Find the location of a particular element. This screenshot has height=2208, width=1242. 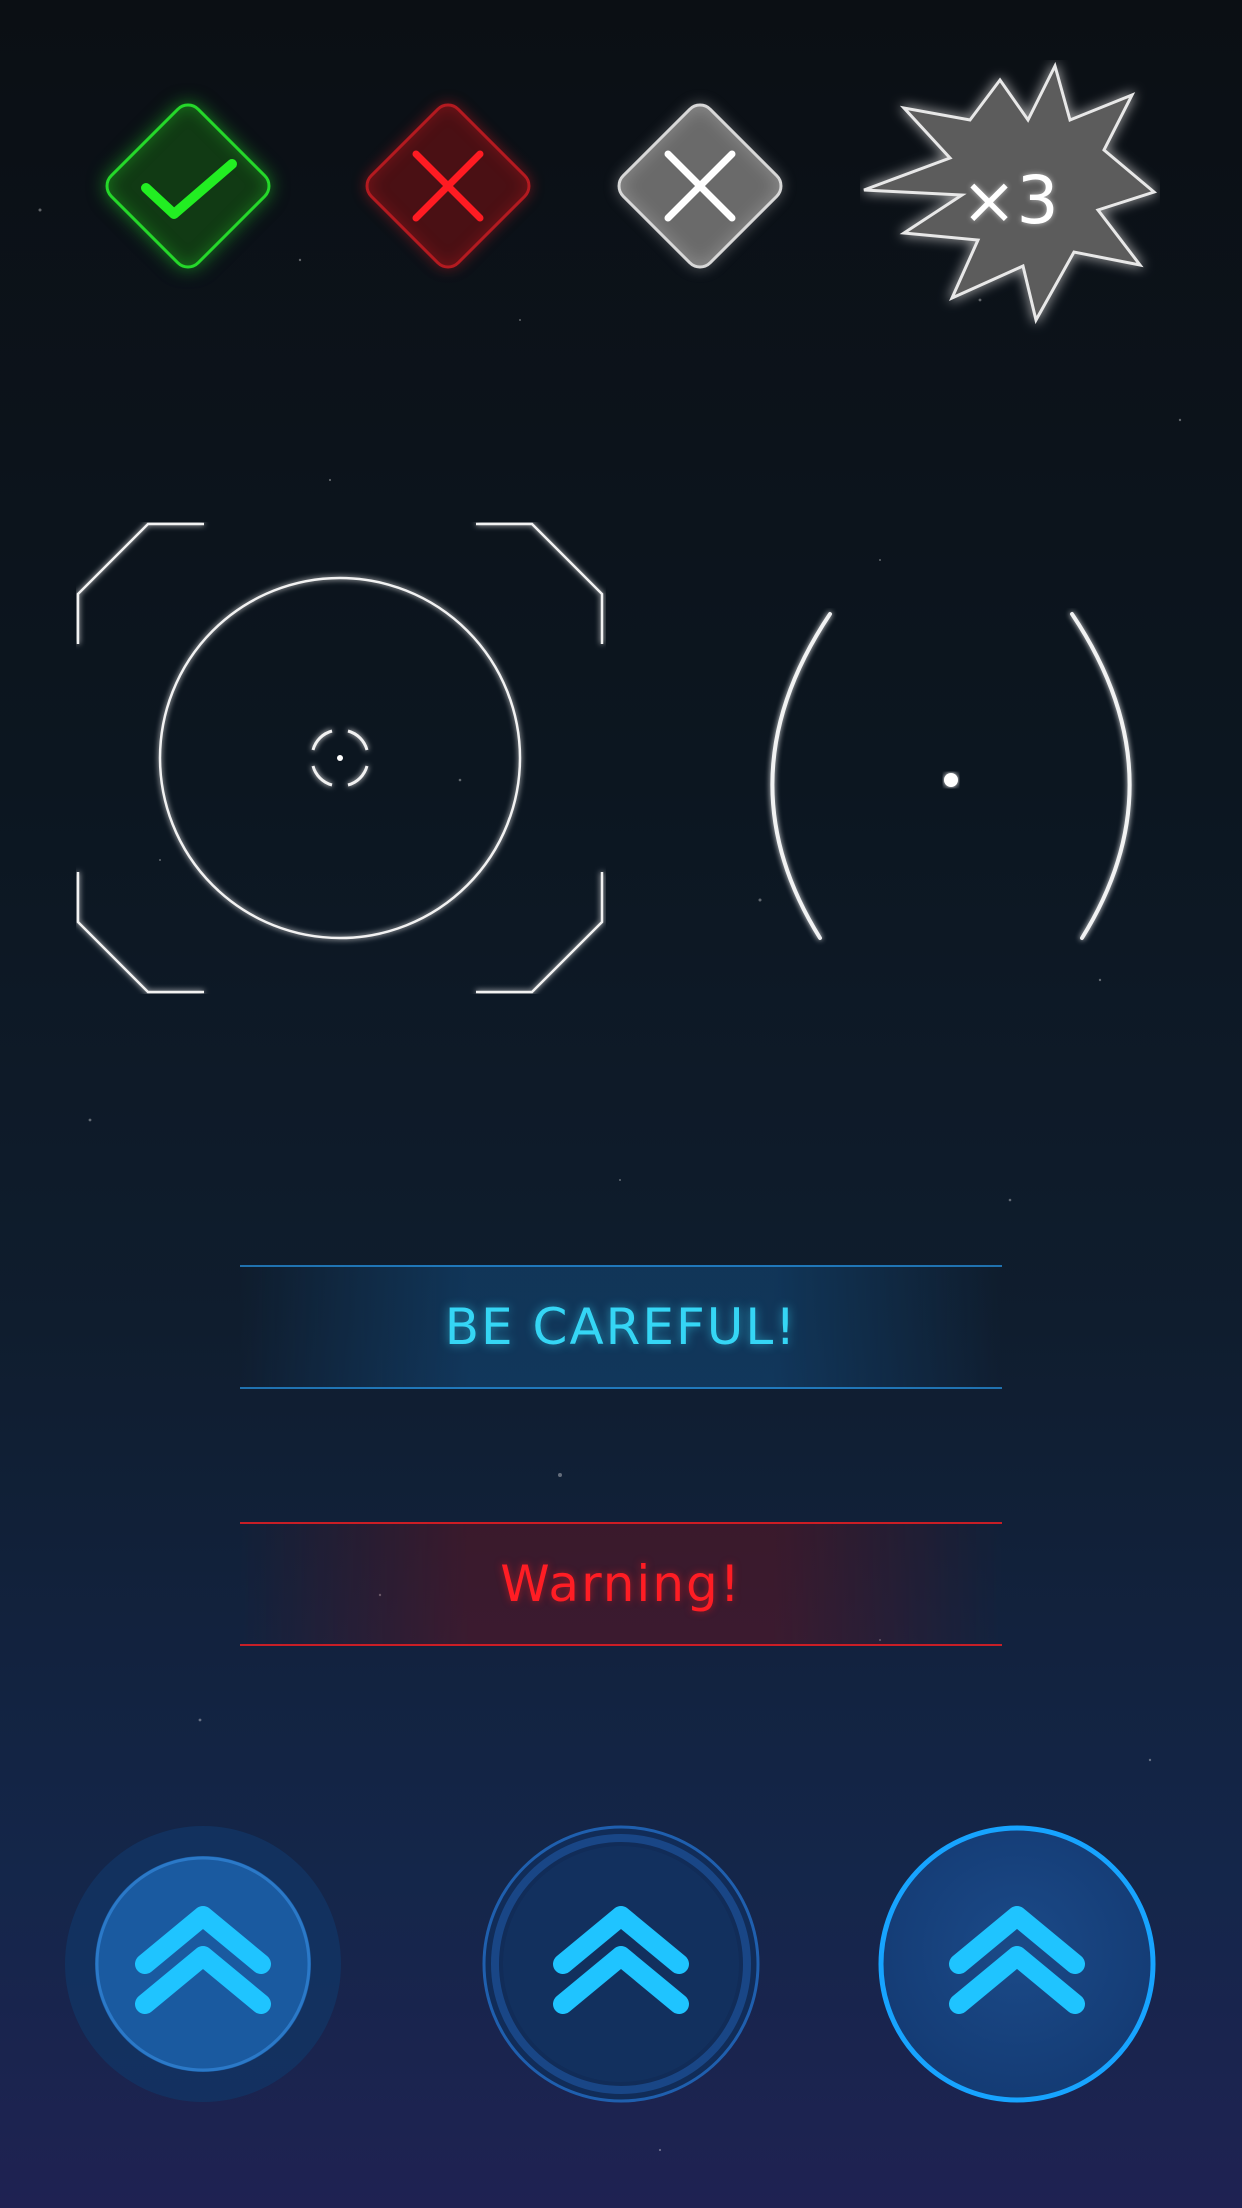

boost-button-pressed is located at coordinates (621, 1964).